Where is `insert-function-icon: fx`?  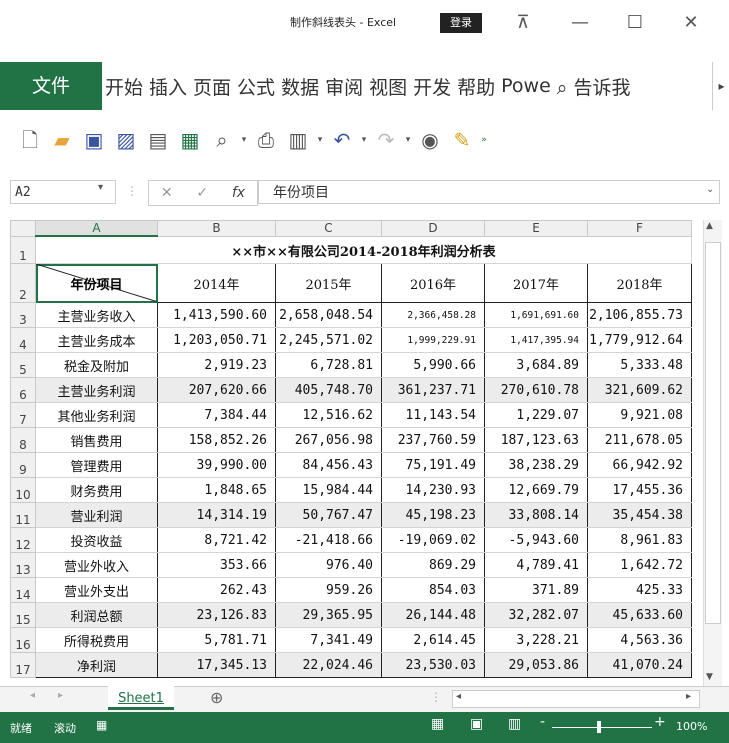 insert-function-icon: fx is located at coordinates (238, 193).